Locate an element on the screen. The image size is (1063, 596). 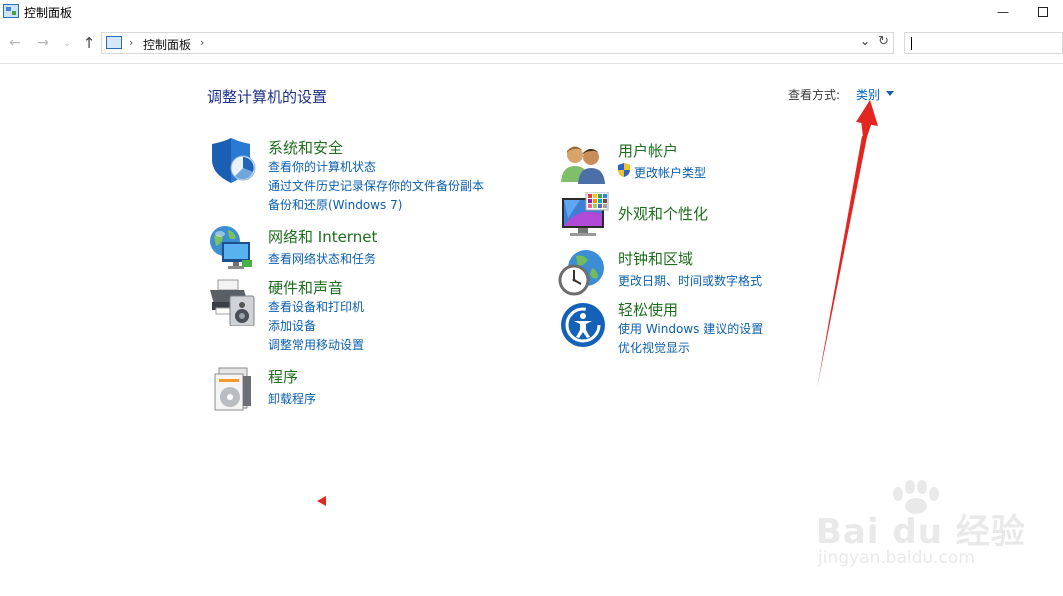
text-caret is located at coordinates (911, 43).